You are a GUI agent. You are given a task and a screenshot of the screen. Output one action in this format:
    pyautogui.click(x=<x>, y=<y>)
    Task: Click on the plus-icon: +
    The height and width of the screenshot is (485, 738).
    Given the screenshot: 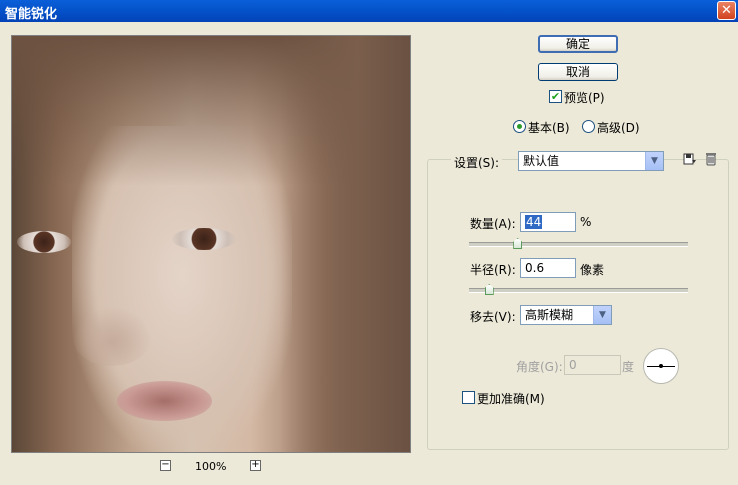 What is the action you would take?
    pyautogui.click(x=255, y=464)
    